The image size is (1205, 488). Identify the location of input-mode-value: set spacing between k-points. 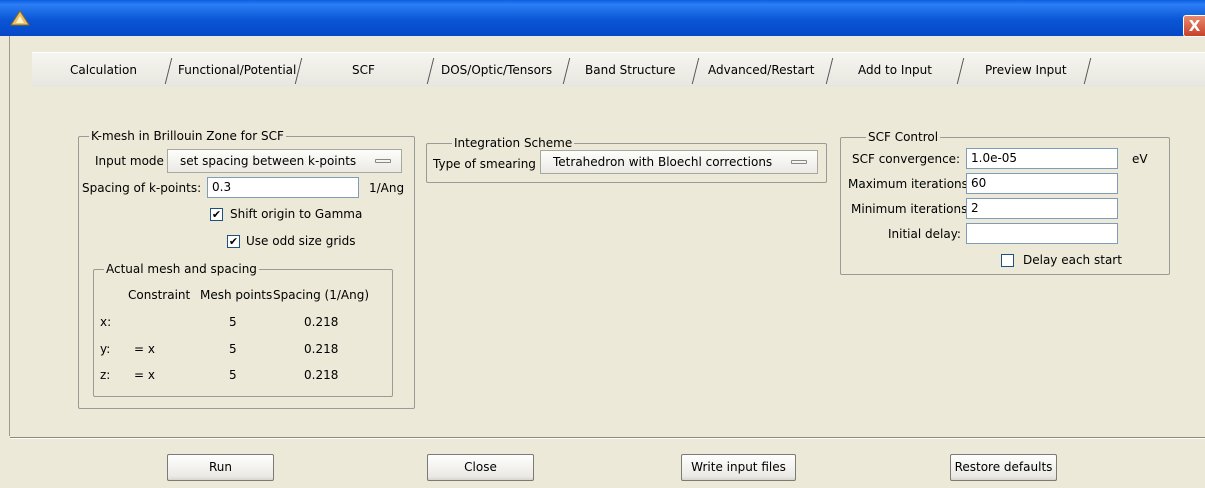
(268, 161).